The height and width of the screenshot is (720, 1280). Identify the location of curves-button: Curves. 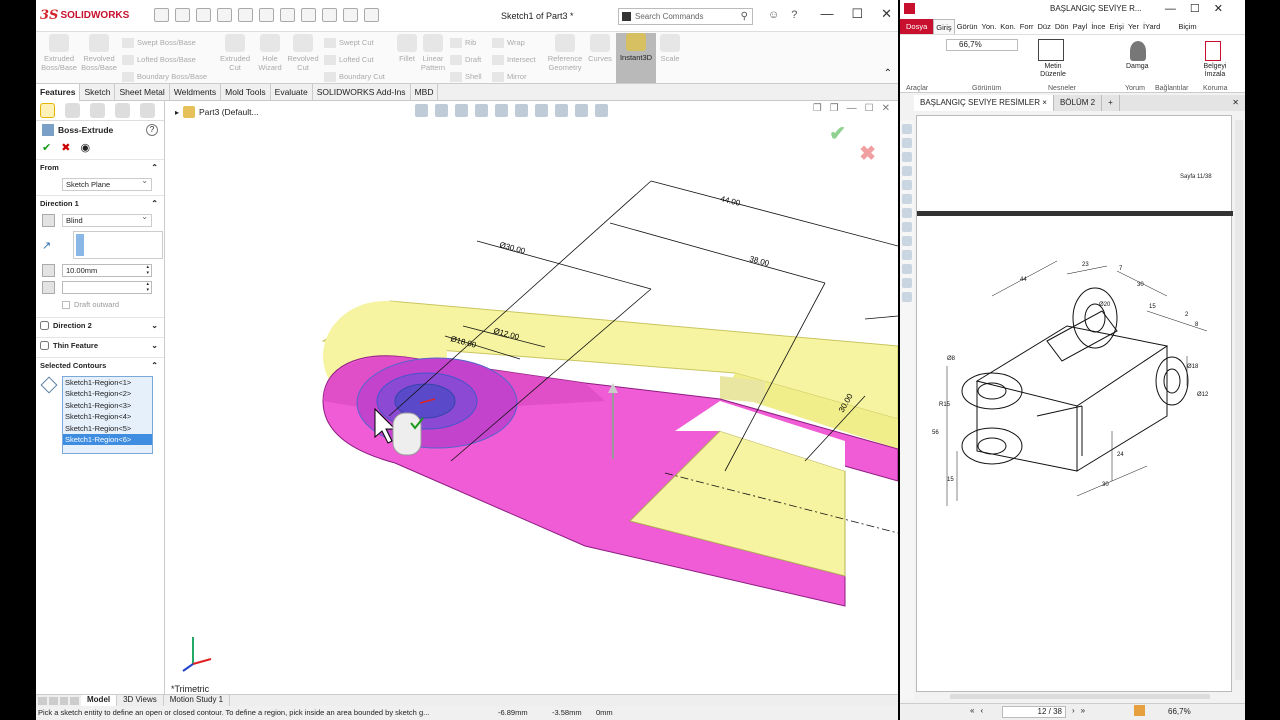
(600, 48).